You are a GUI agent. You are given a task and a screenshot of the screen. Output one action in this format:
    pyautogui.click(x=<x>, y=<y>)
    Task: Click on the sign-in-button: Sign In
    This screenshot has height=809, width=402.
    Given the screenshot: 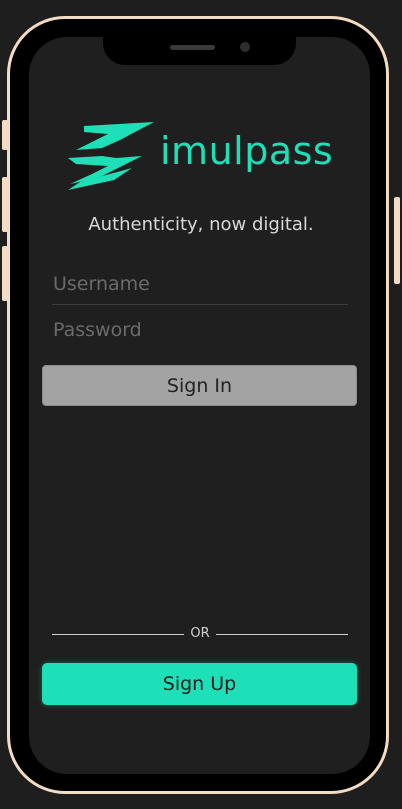 What is the action you would take?
    pyautogui.click(x=199, y=385)
    